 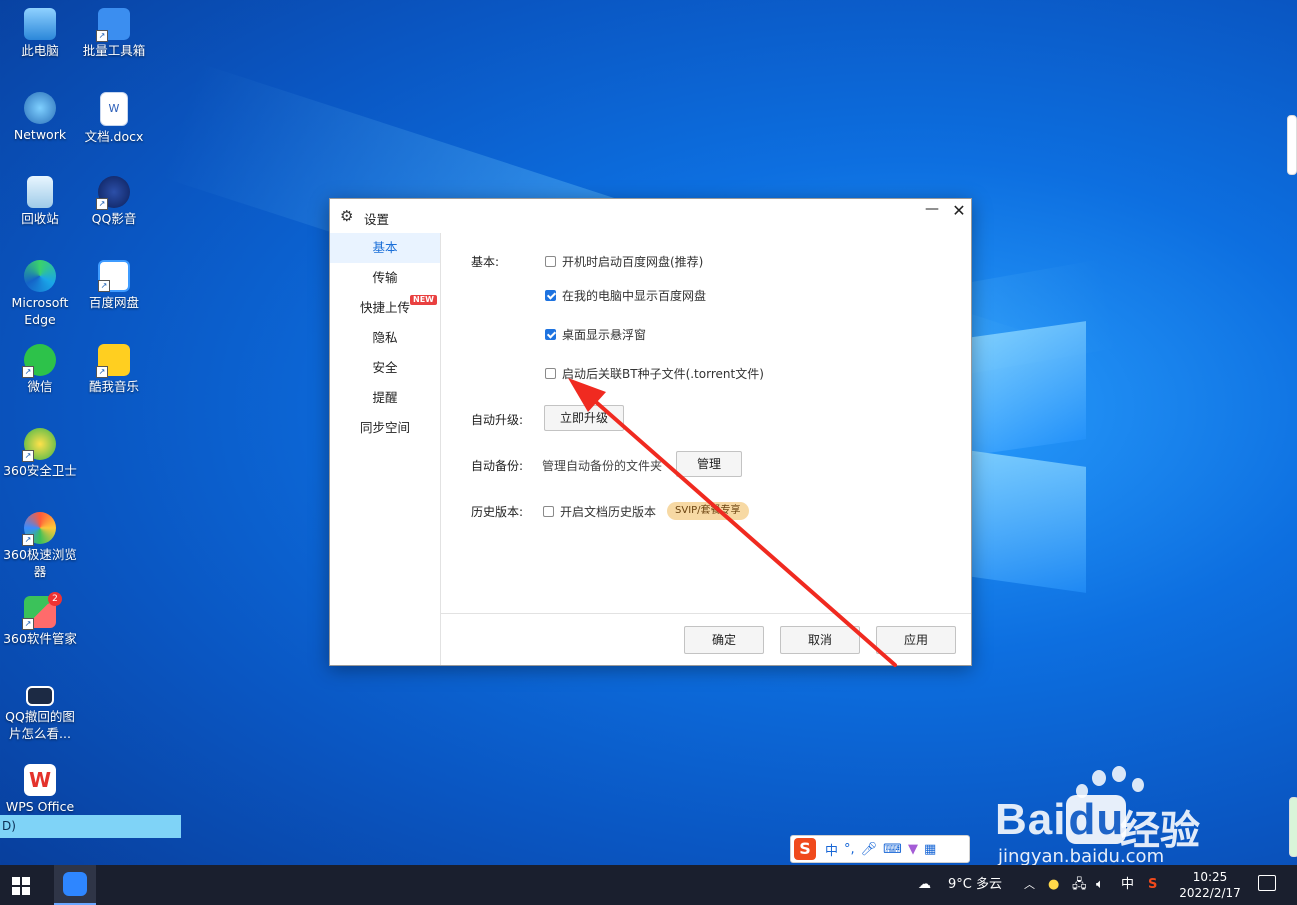 I want to click on bt-torrent-checkbox: 启动后关联BT种子文件(.torrent文件), so click(x=654, y=373).